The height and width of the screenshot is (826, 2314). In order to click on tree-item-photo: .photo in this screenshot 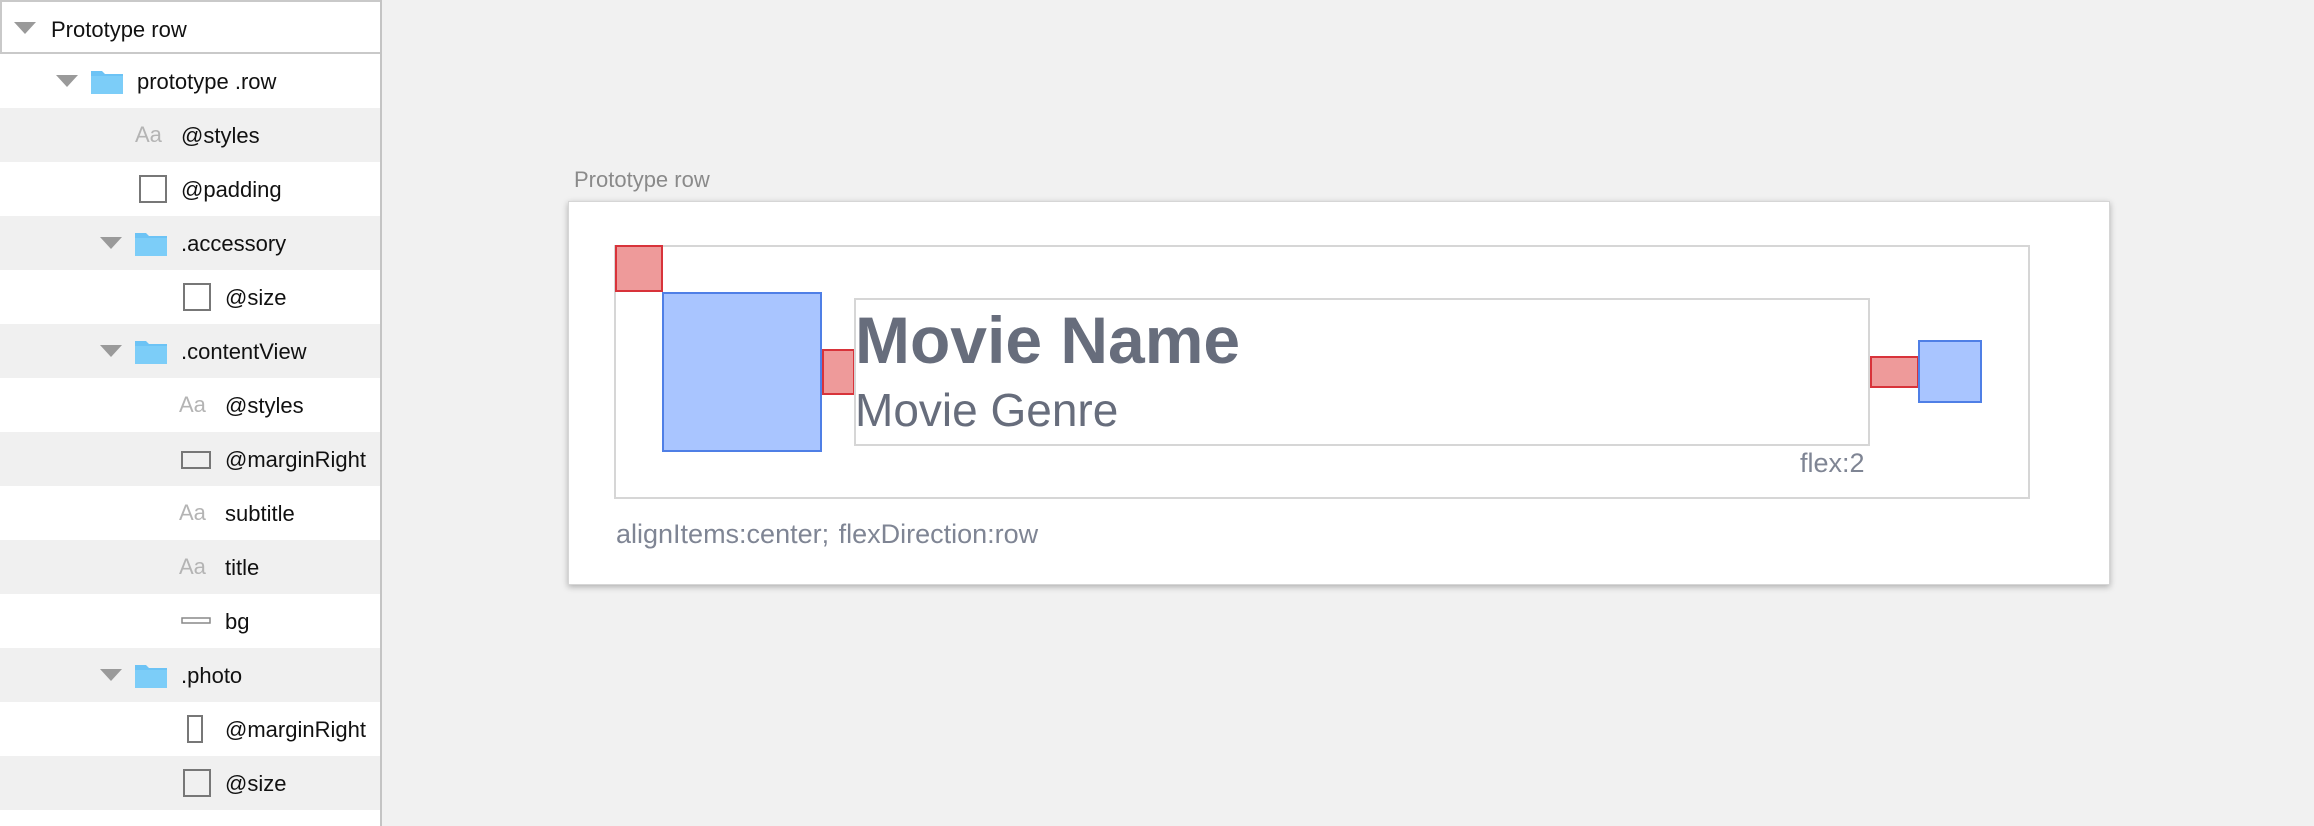, I will do `click(190, 675)`.